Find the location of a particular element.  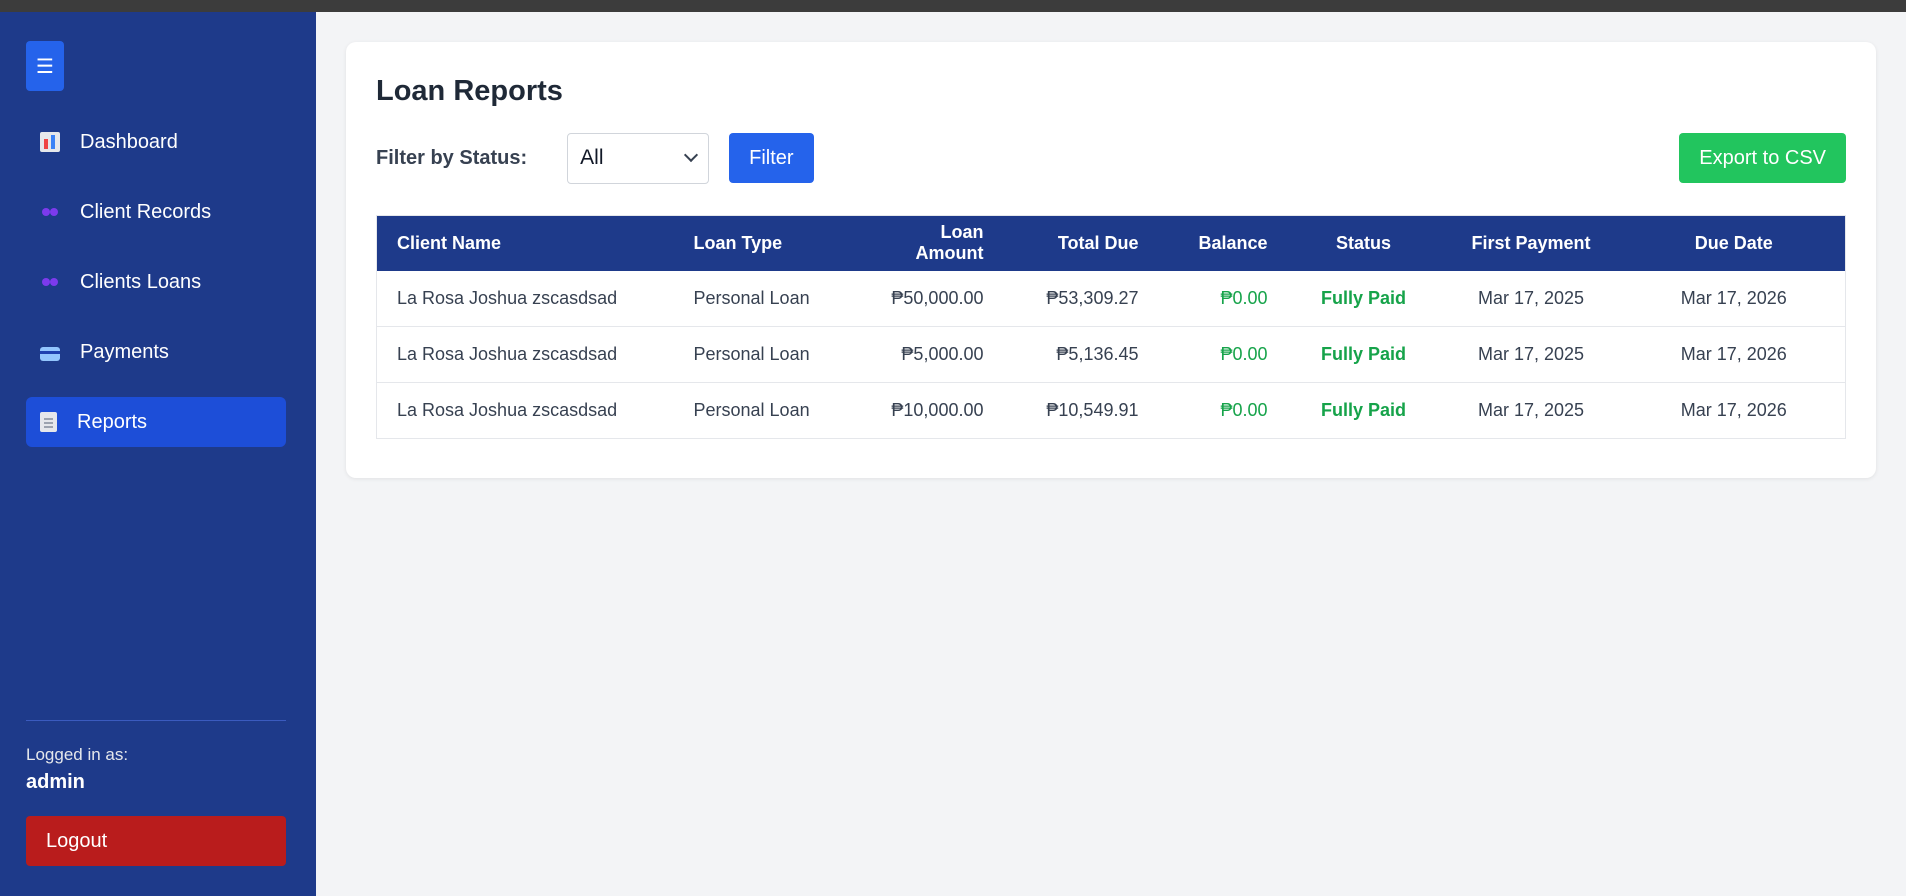

column-header-client-name: Client Name is located at coordinates (525, 243).